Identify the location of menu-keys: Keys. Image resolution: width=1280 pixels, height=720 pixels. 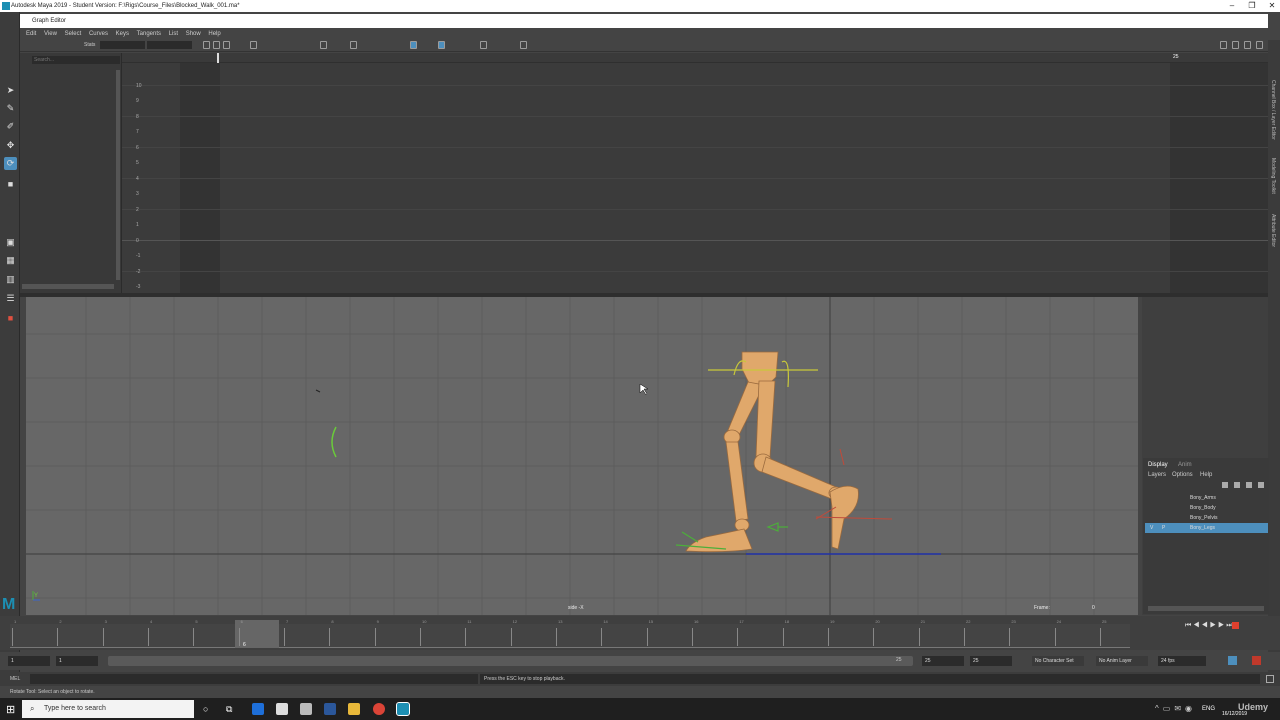
(122, 34).